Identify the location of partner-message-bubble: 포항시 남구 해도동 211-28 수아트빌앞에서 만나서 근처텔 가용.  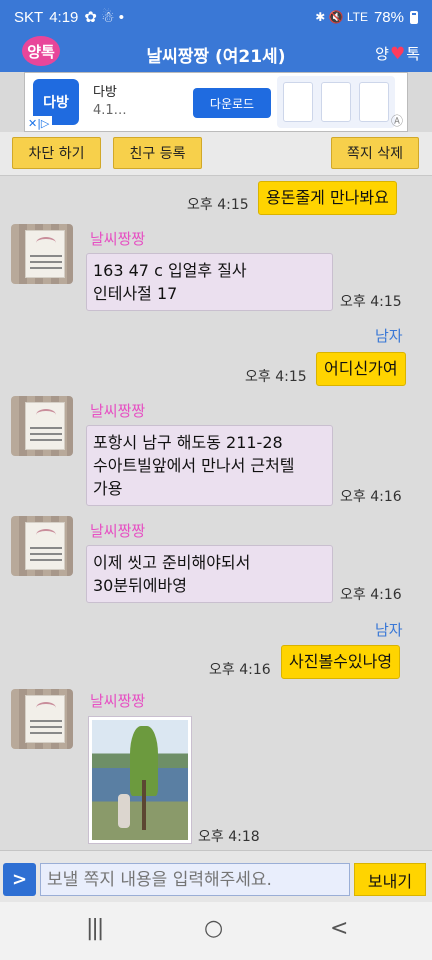
(209, 465).